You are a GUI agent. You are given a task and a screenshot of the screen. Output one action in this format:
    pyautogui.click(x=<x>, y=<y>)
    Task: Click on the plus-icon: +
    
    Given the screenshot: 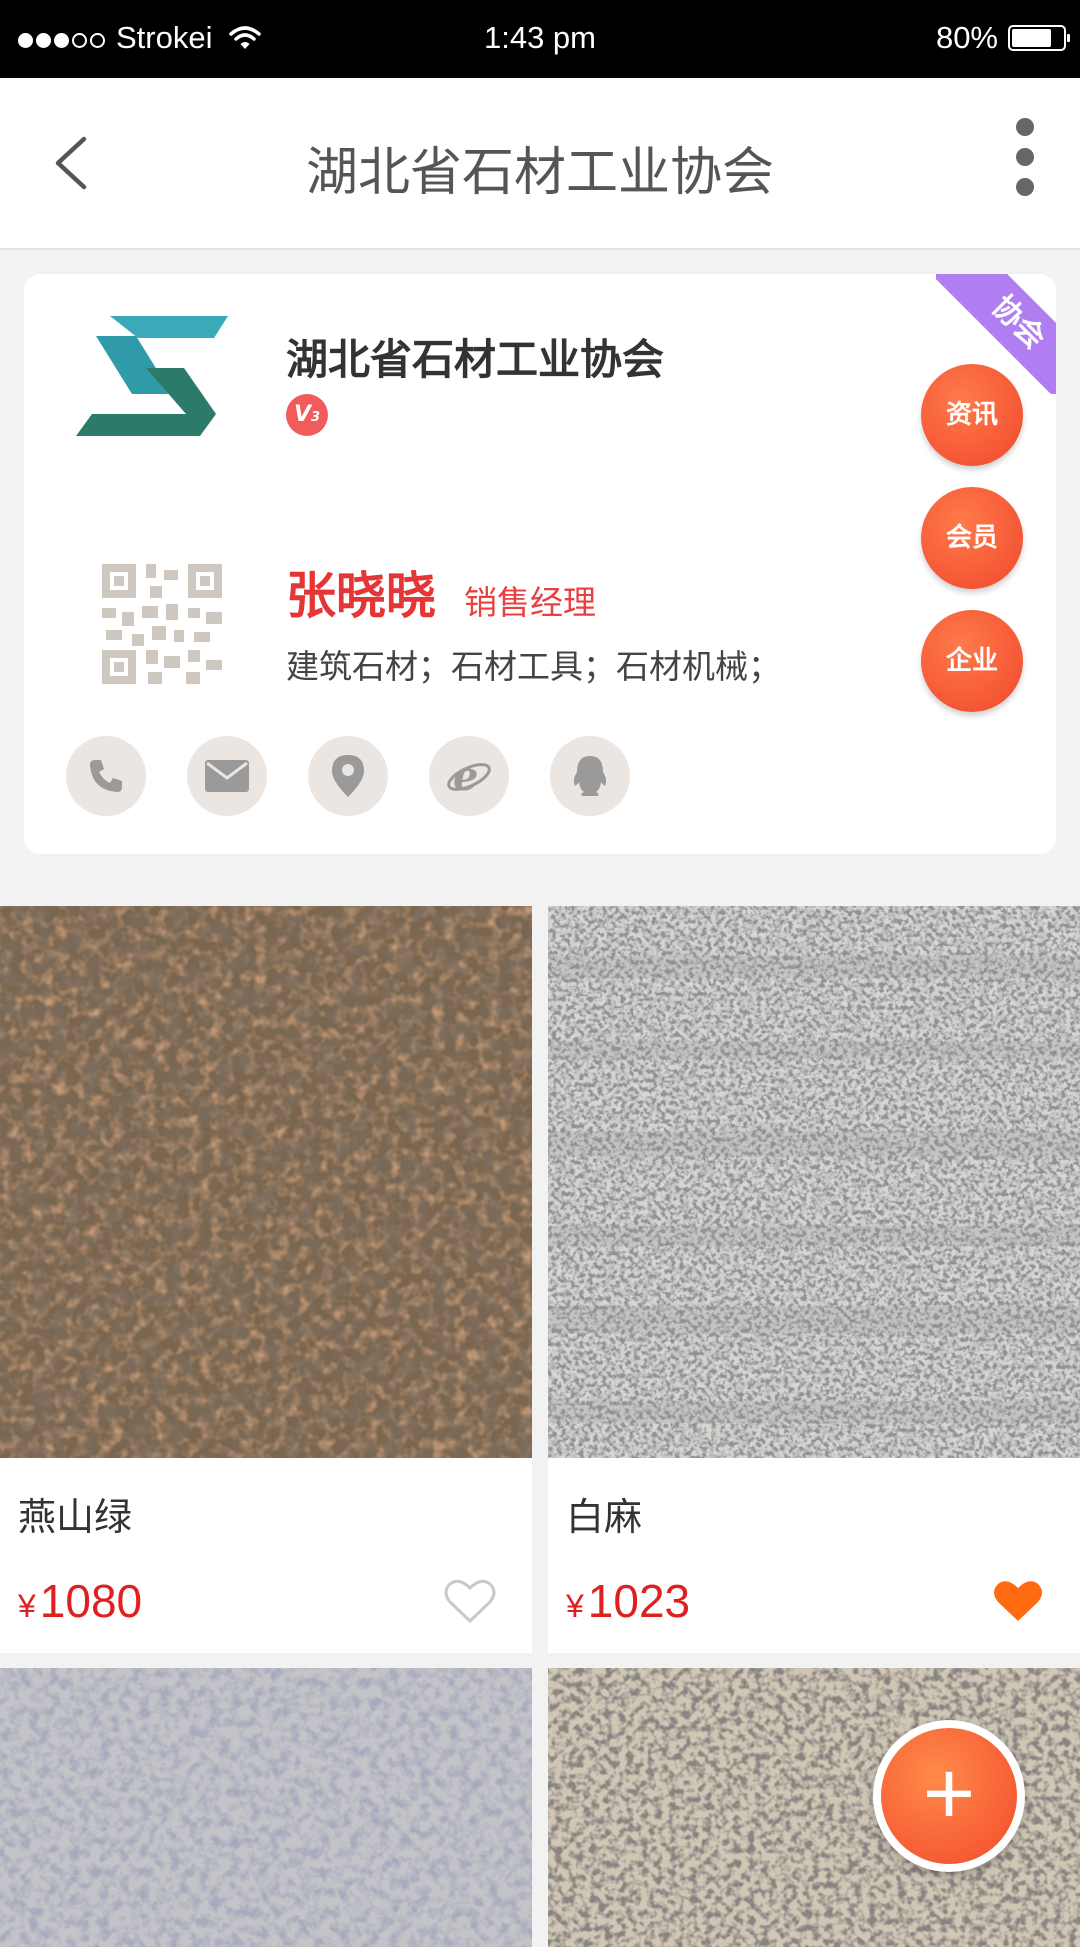 What is the action you would take?
    pyautogui.click(x=949, y=1796)
    